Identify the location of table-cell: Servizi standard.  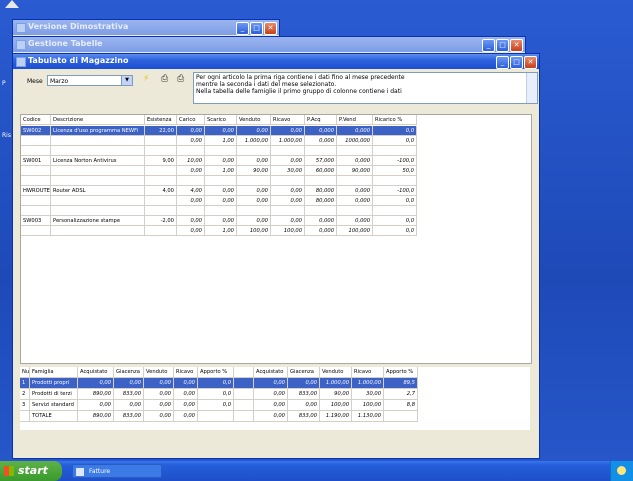
(54, 405).